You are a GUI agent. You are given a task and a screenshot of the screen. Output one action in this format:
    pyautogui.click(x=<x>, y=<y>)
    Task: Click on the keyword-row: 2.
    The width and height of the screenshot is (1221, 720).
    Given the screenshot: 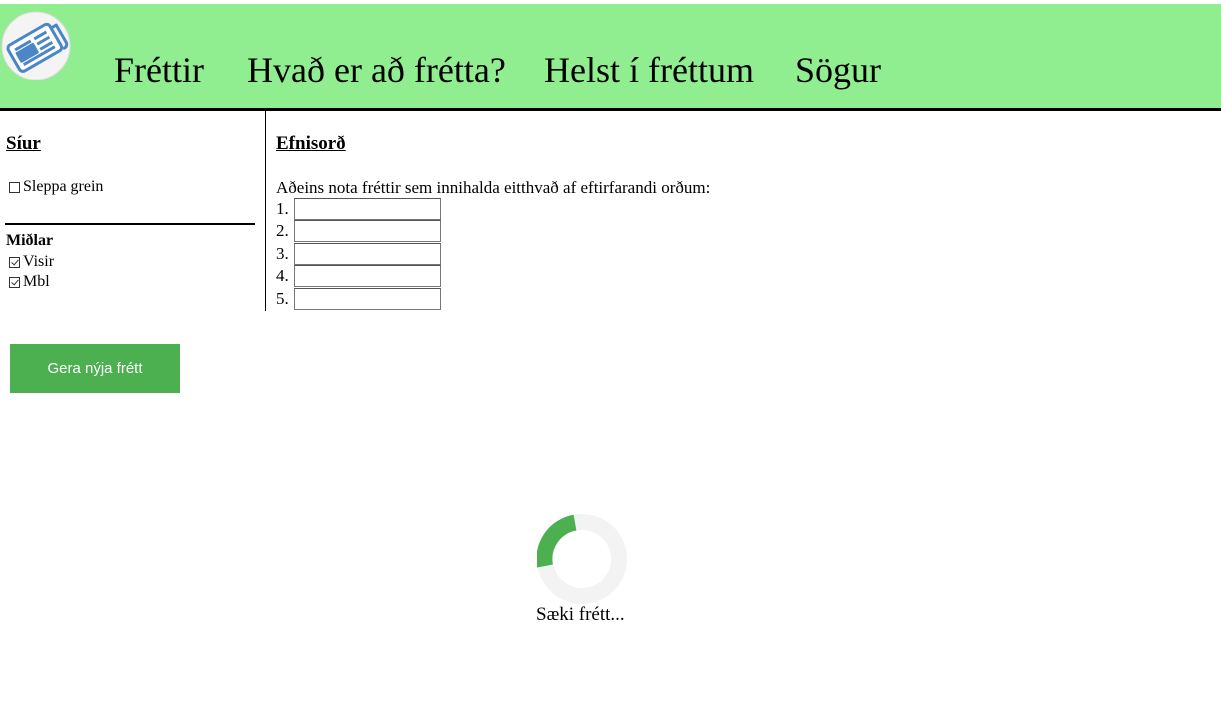 What is the action you would take?
    pyautogui.click(x=358, y=231)
    